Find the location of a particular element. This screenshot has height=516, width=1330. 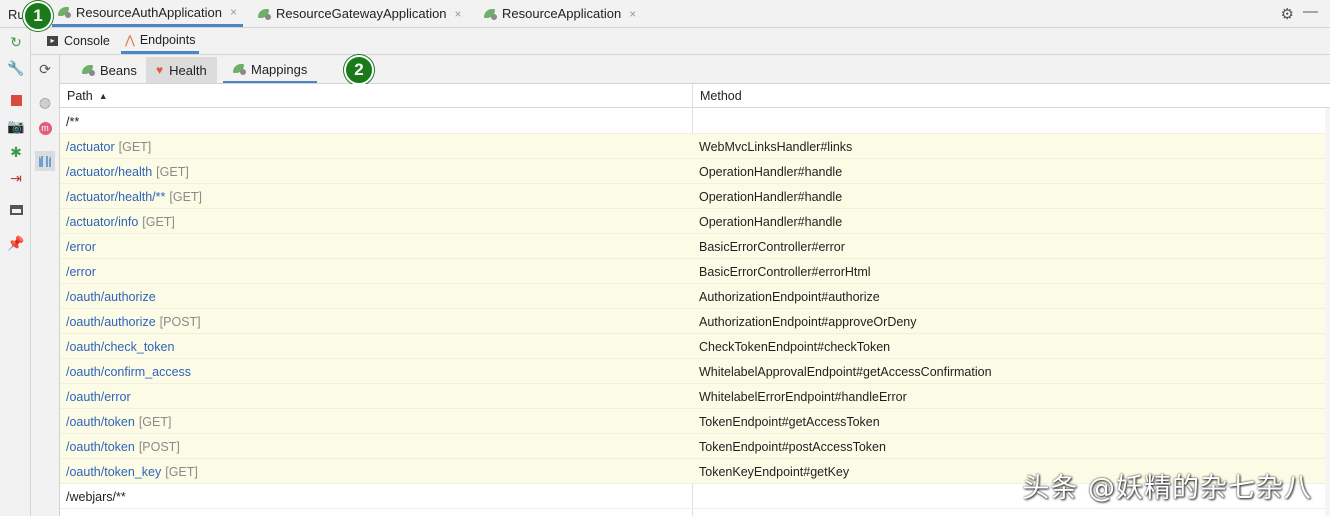

path-cell: /actuator/health/** [GET] is located at coordinates (134, 196).